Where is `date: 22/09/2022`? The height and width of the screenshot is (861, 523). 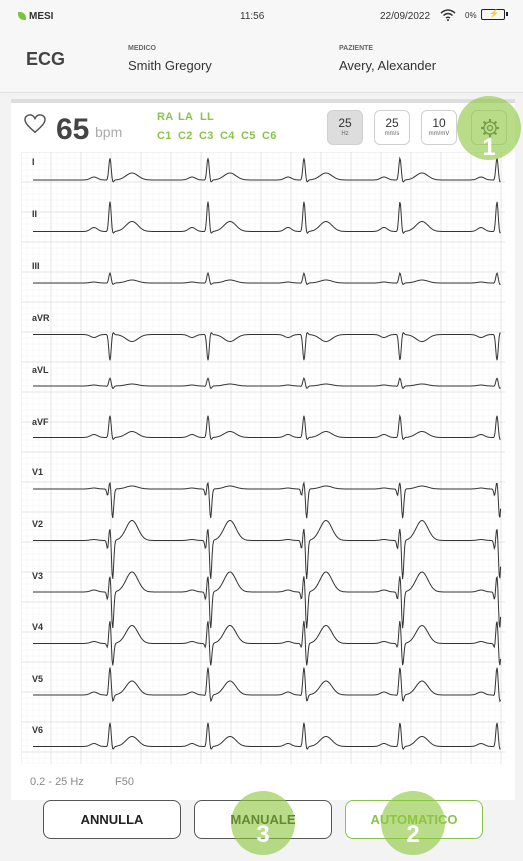
date: 22/09/2022 is located at coordinates (405, 16).